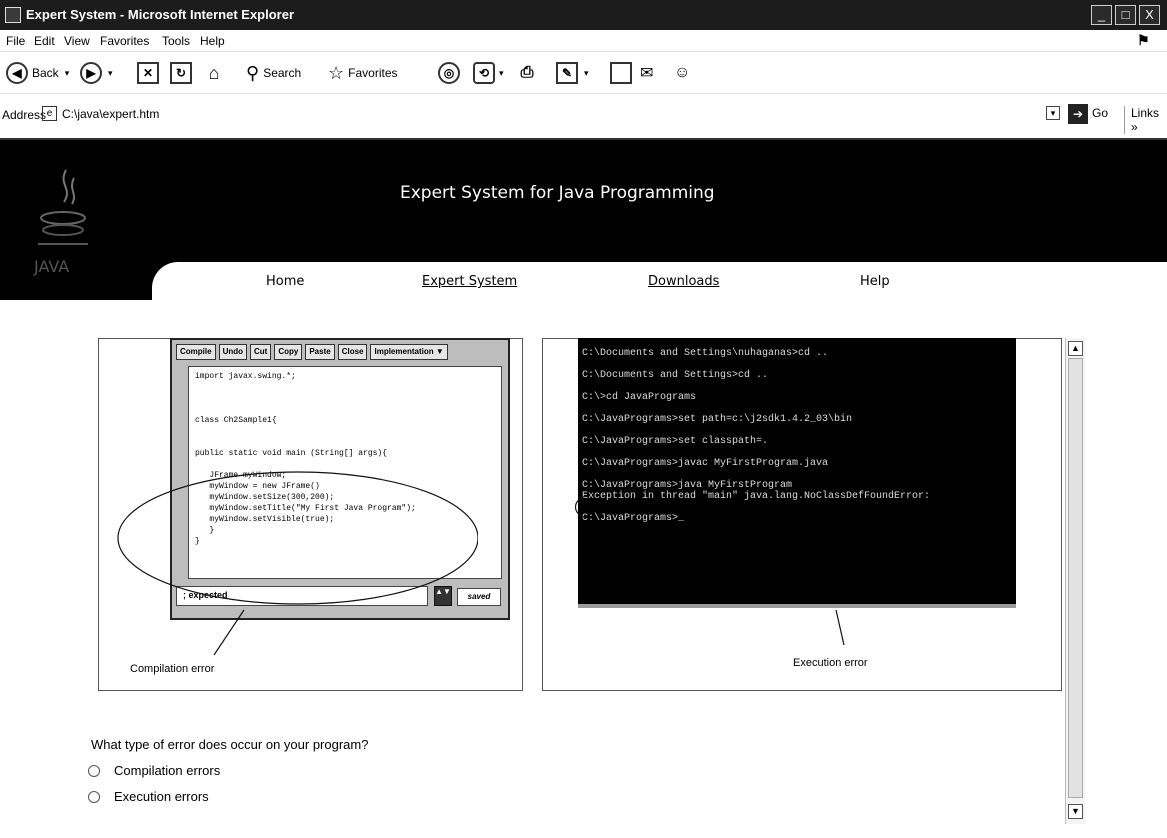  What do you see at coordinates (45, 73) in the screenshot?
I see `back-label: Back` at bounding box center [45, 73].